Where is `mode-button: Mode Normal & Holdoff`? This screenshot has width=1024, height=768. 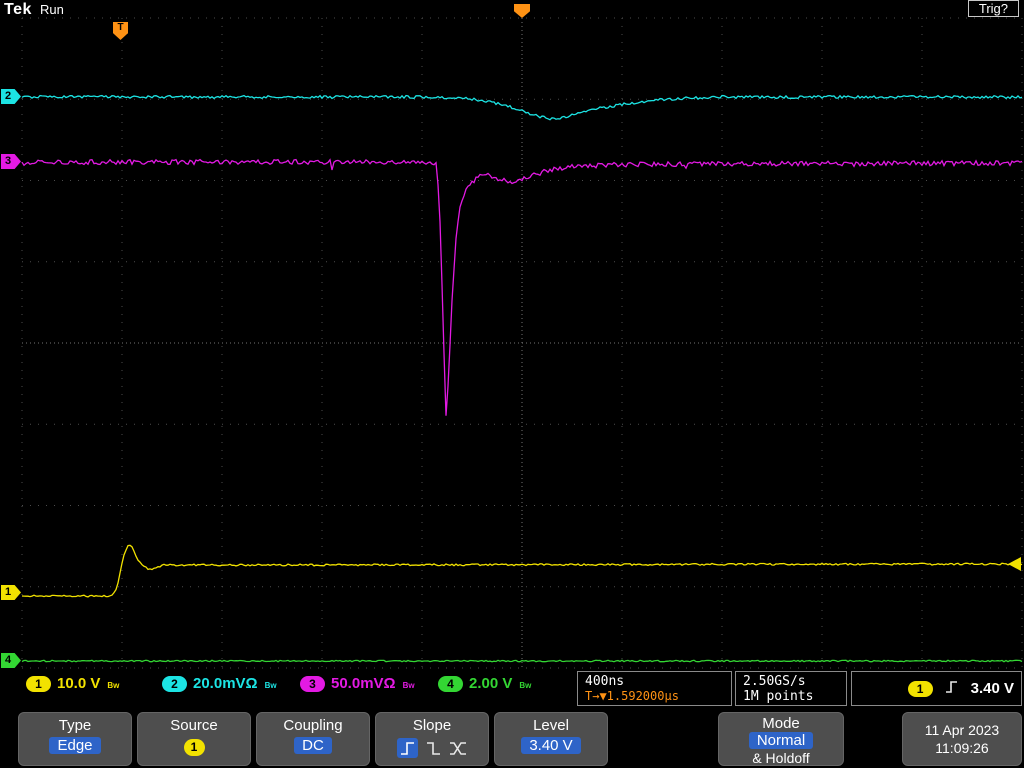
mode-button: Mode Normal & Holdoff is located at coordinates (781, 739).